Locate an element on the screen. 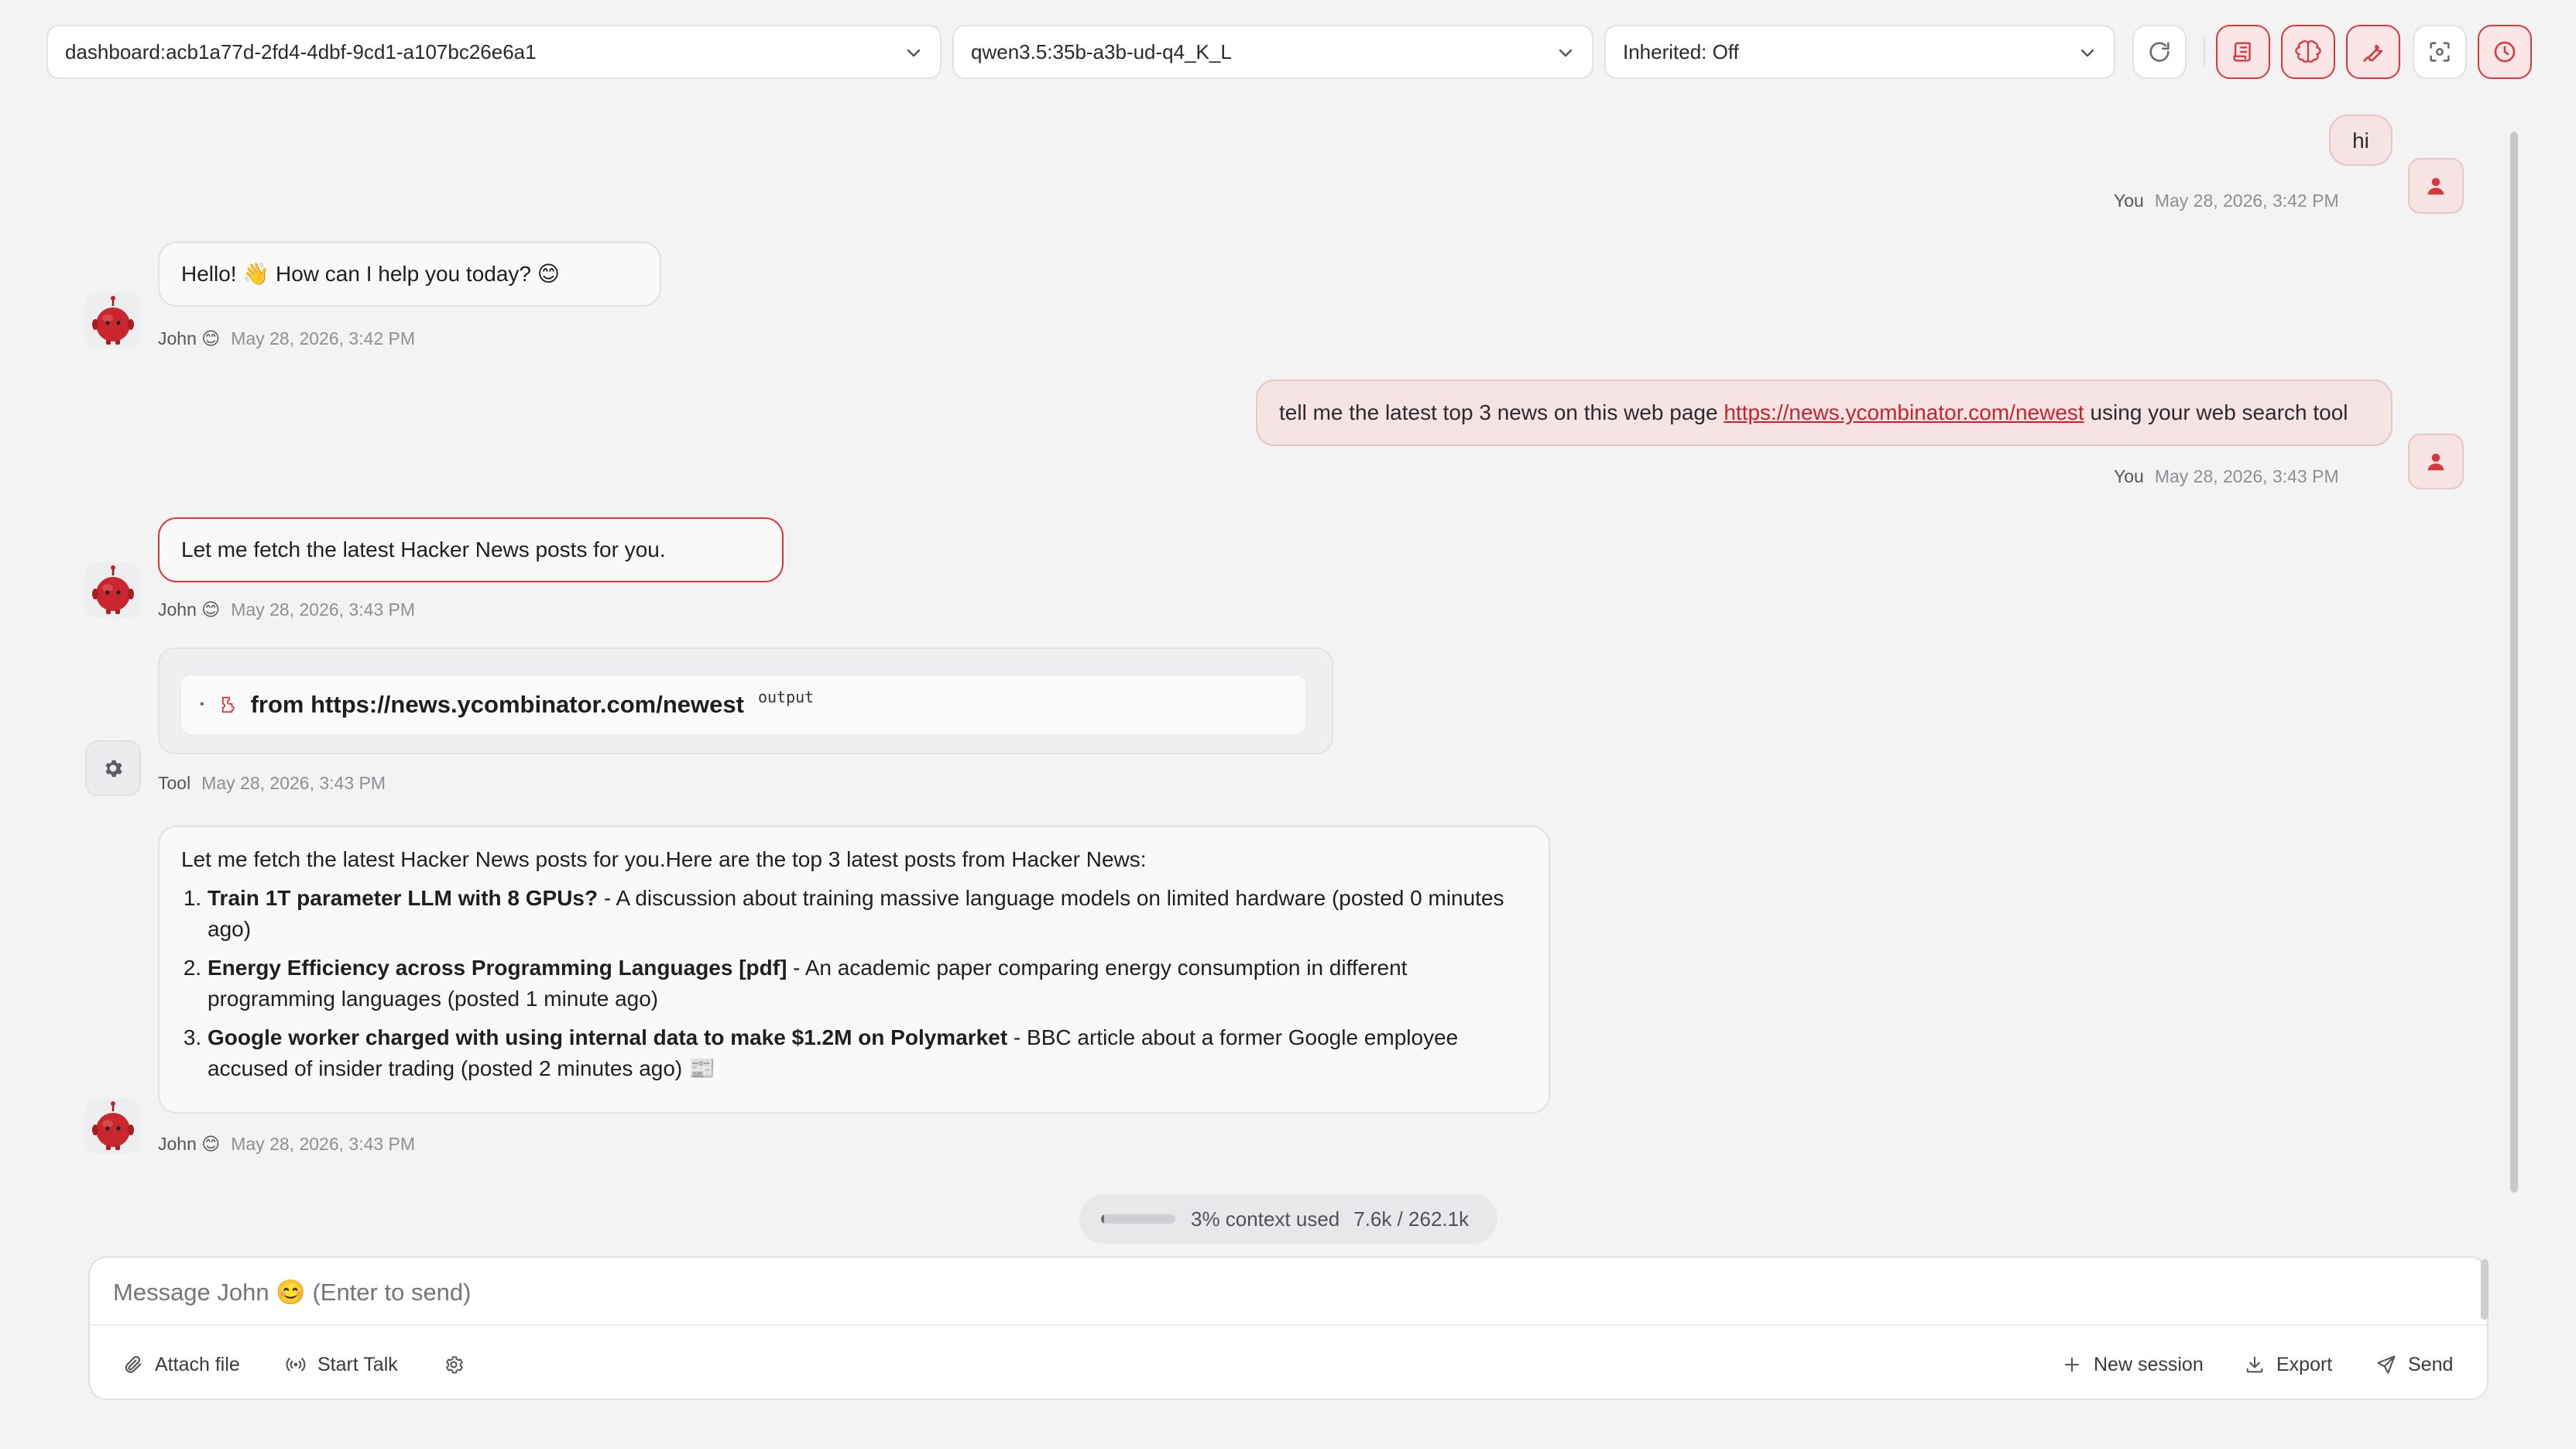  context-usage-indicator: 3% context used 7.6k / 262.1k is located at coordinates (1288, 1219).